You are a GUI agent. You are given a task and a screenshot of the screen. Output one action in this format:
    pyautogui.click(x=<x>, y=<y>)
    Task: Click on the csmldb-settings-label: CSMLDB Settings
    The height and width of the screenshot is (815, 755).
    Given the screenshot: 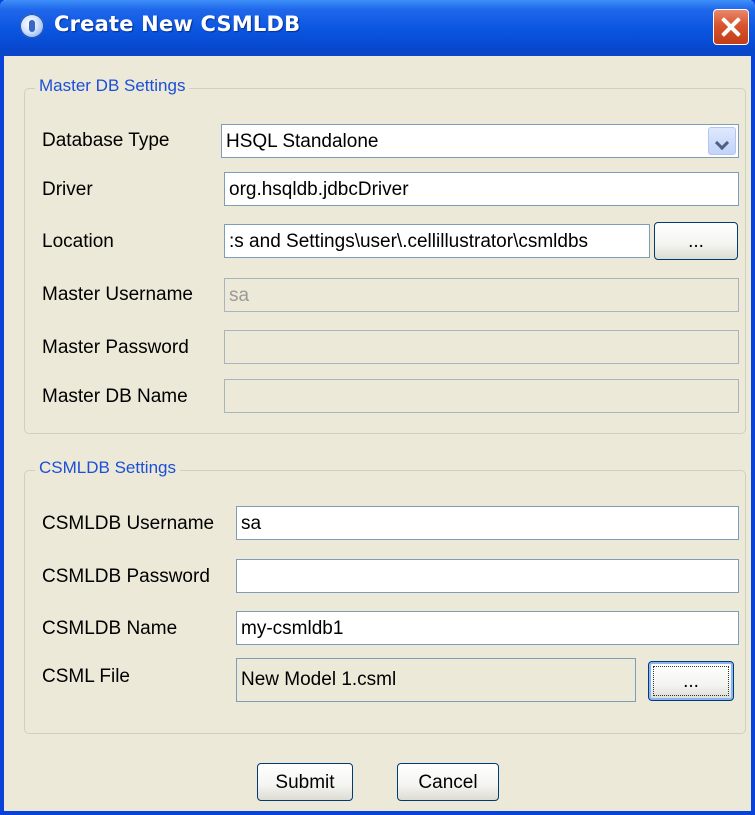 What is the action you would take?
    pyautogui.click(x=107, y=468)
    